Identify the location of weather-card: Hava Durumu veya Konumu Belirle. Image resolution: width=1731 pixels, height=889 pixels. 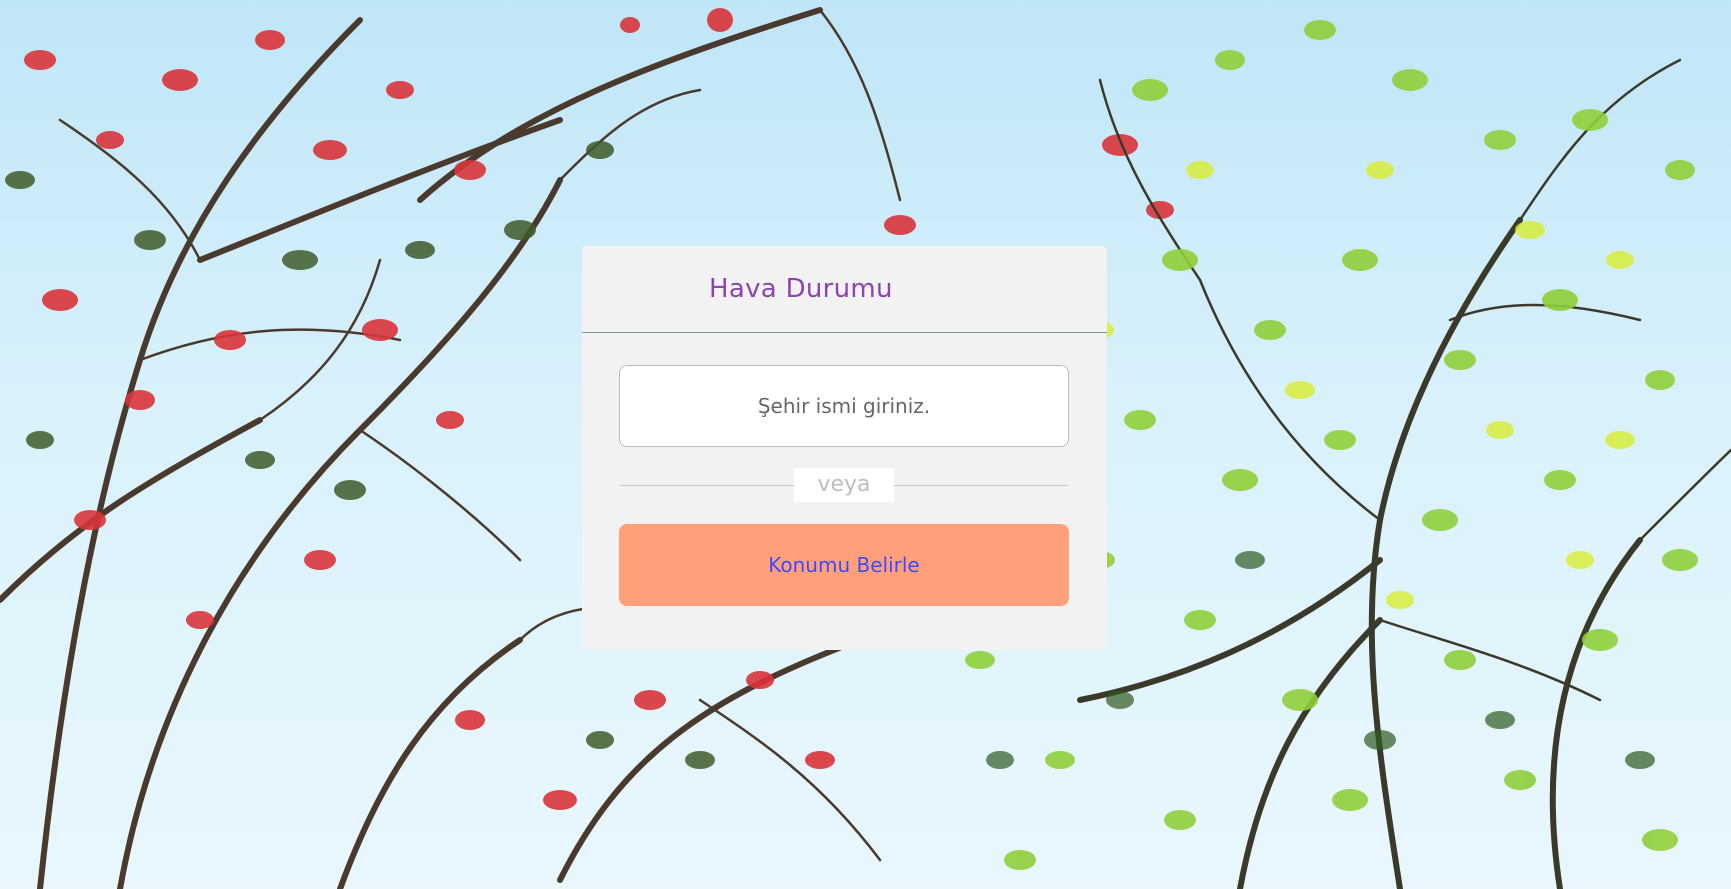
(844, 448).